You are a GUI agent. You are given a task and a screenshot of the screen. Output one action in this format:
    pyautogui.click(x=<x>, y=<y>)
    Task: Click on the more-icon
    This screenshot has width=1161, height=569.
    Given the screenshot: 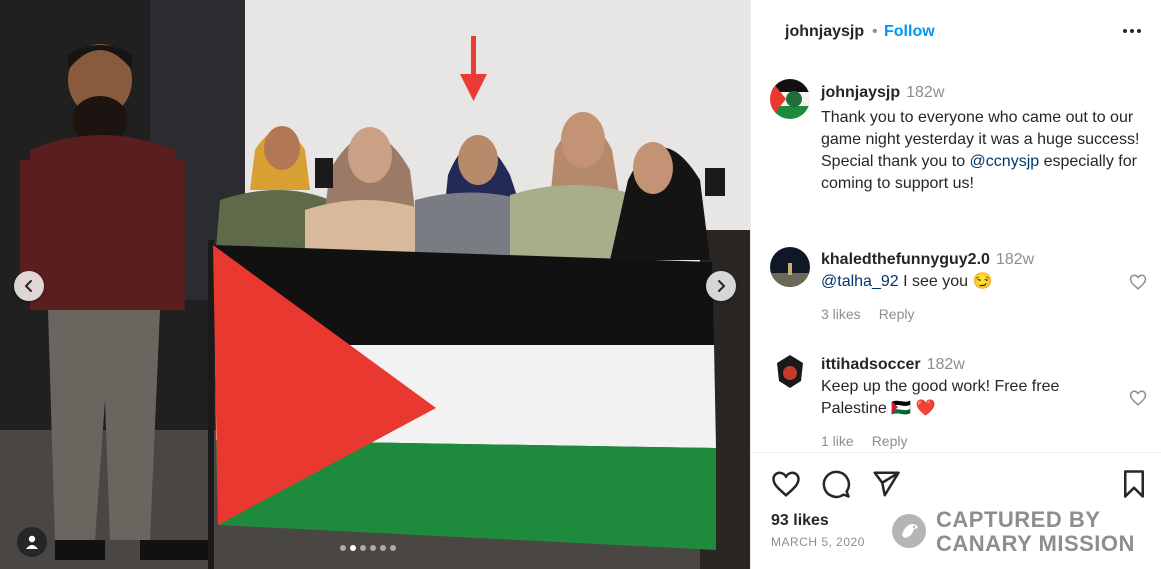 What is the action you would take?
    pyautogui.click(x=1132, y=31)
    